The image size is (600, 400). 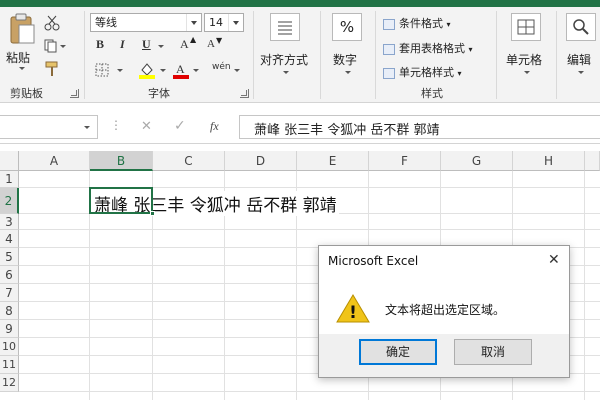 I want to click on paste-button: 粘贴, so click(x=22, y=43).